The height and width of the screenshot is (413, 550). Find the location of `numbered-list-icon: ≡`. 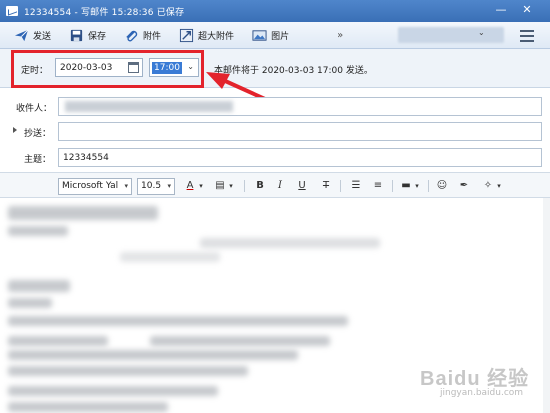

numbered-list-icon: ≡ is located at coordinates (378, 186).